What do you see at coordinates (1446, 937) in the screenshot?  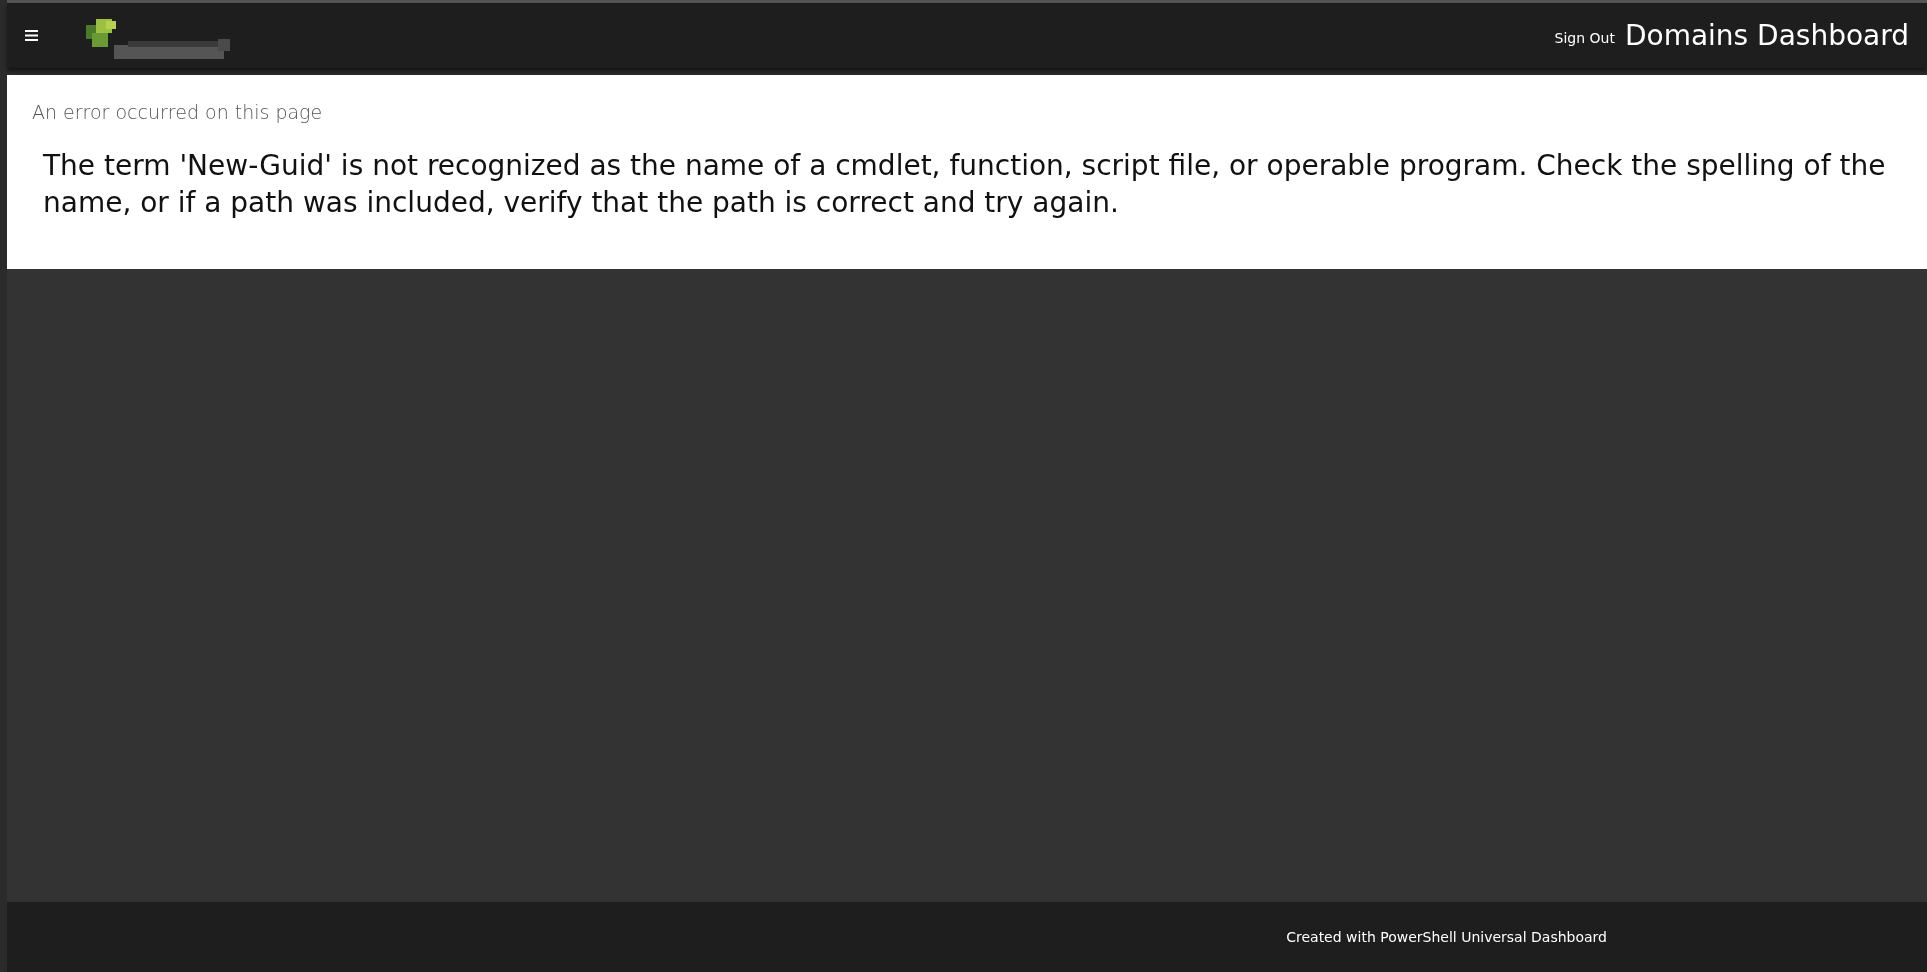 I see `footer-text: Created with PowerShell Universal Dashboard` at bounding box center [1446, 937].